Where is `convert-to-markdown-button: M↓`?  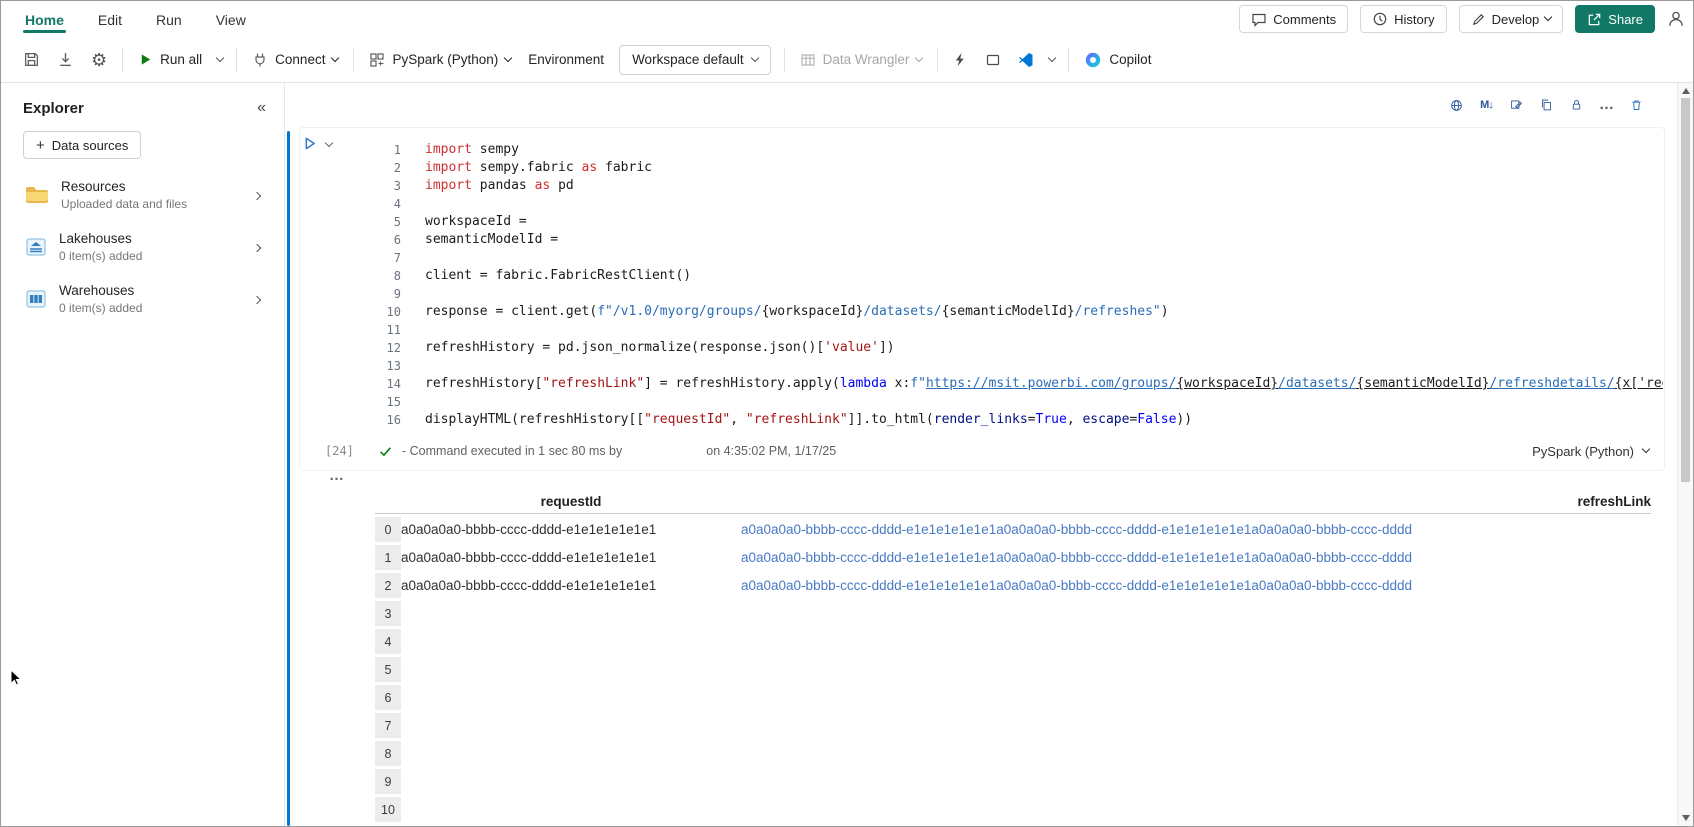
convert-to-markdown-button: M↓ is located at coordinates (1486, 105).